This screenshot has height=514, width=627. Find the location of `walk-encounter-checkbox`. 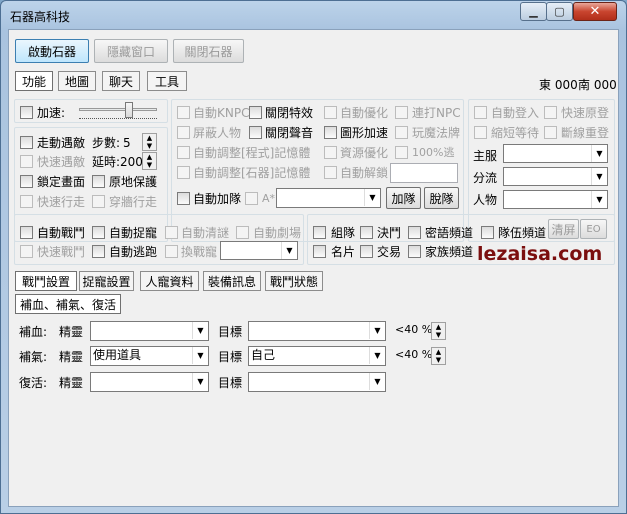

walk-encounter-checkbox is located at coordinates (26, 142).